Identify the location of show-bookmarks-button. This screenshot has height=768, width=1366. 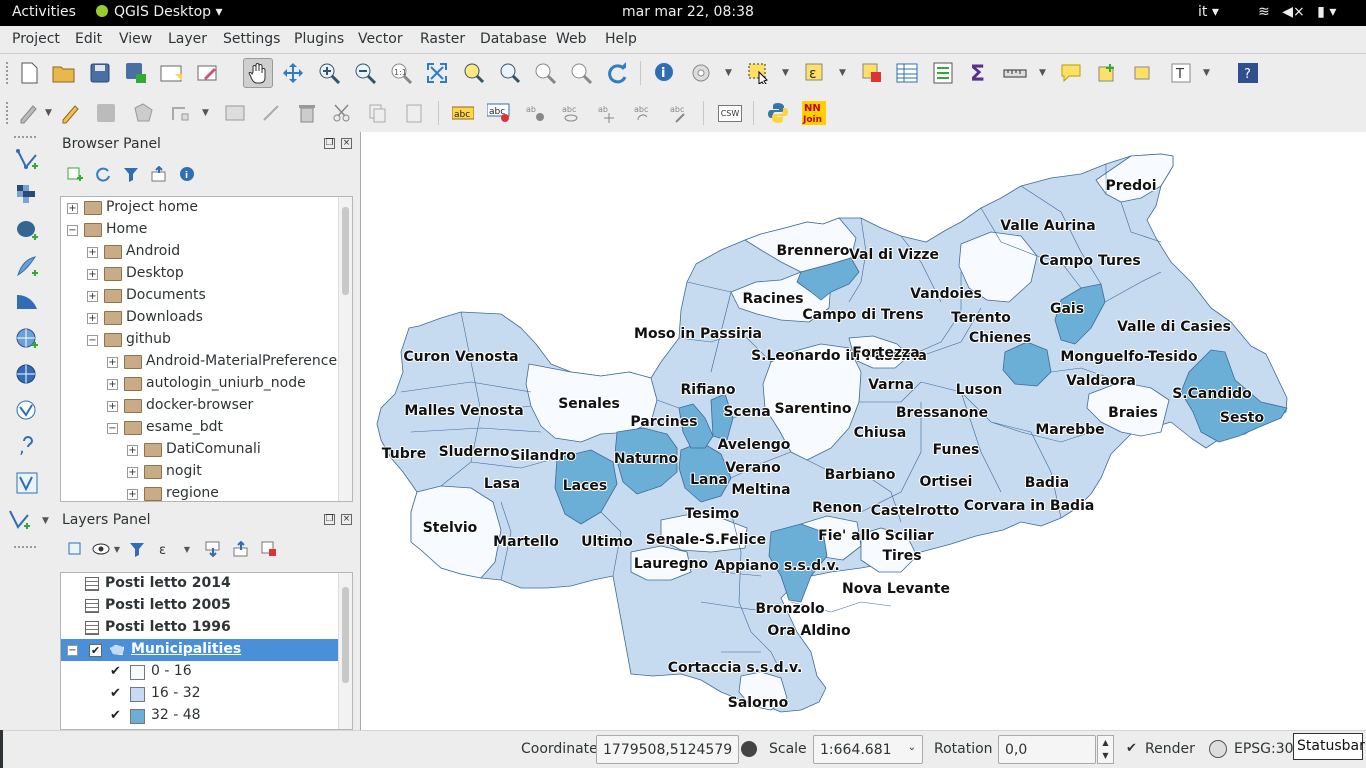
(1143, 73).